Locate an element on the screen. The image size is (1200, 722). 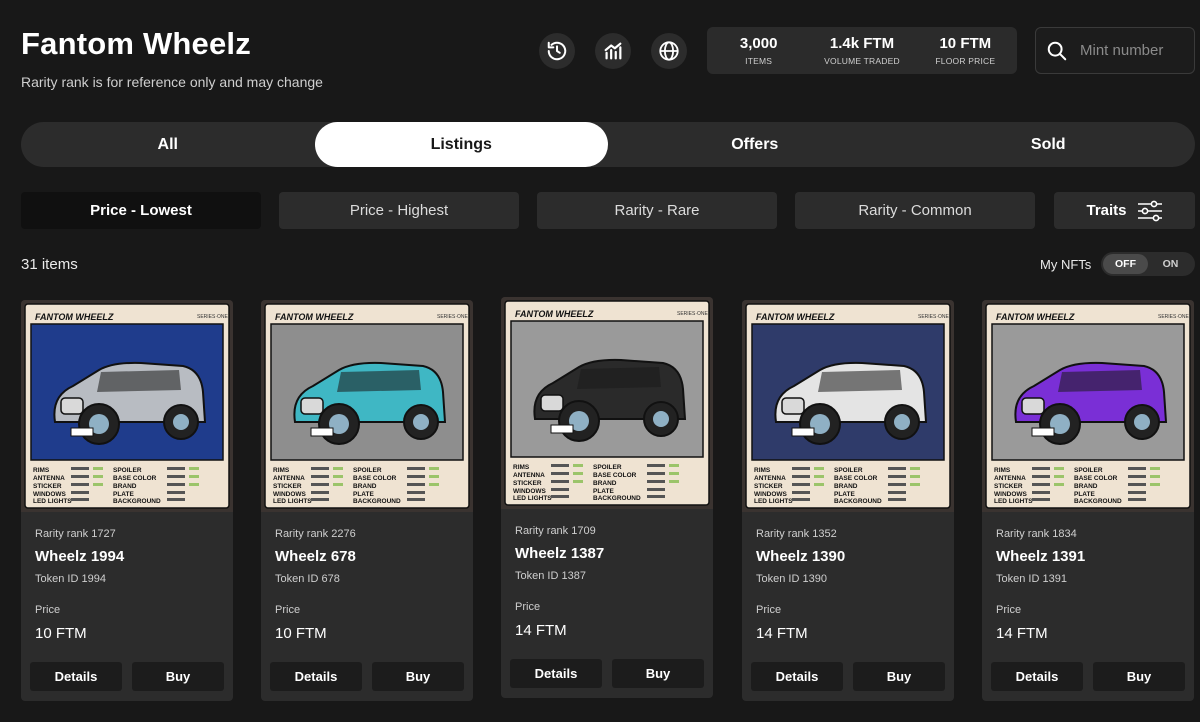
my-nfts-label: My NFTs is located at coordinates (1066, 264).